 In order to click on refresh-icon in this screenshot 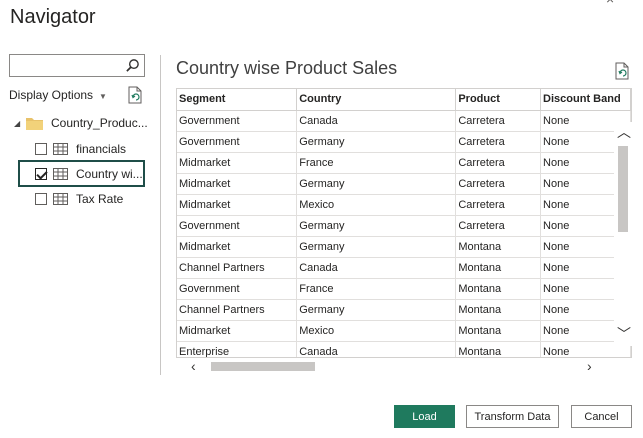, I will do `click(135, 95)`.